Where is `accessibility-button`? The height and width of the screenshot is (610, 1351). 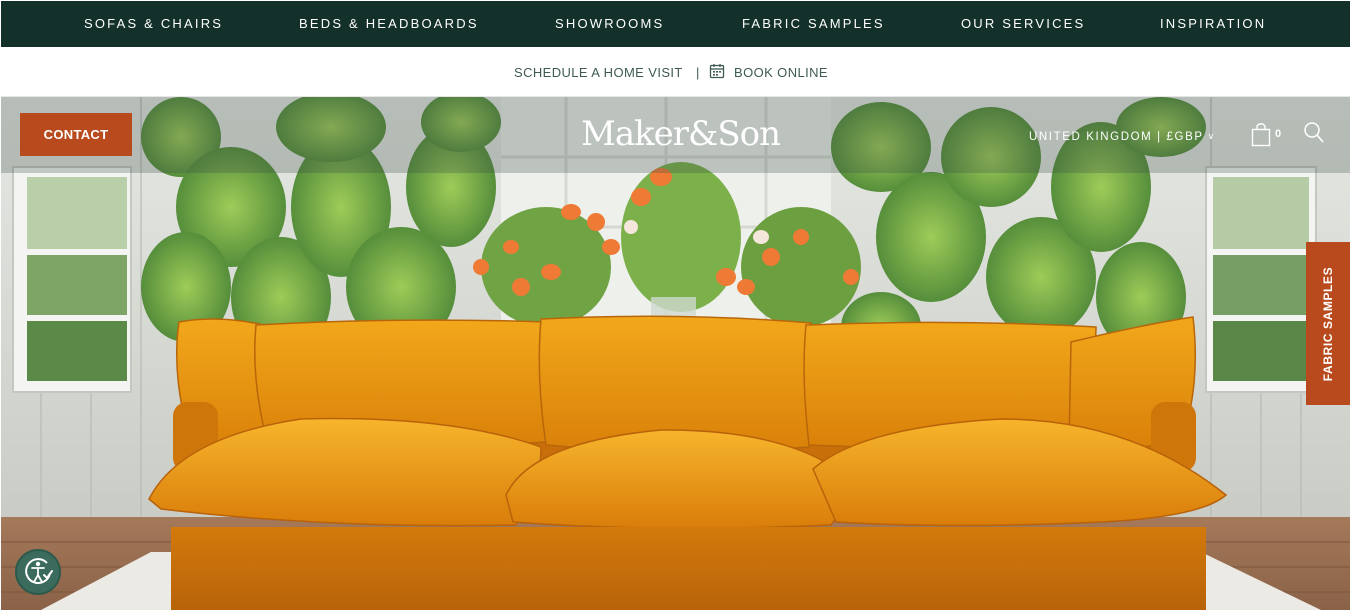 accessibility-button is located at coordinates (38, 572).